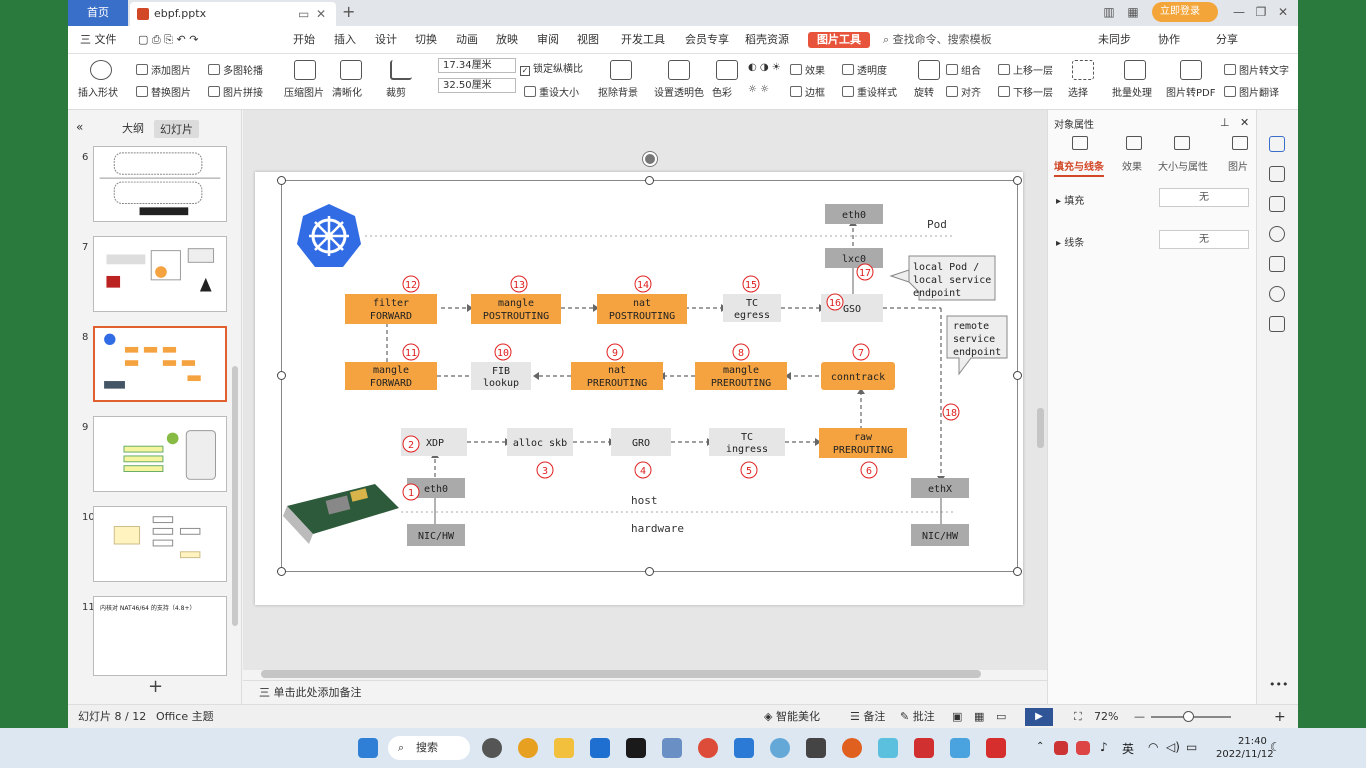 The width and height of the screenshot is (1366, 768). I want to click on tab-size-properties: 大小与属性, so click(1183, 165).